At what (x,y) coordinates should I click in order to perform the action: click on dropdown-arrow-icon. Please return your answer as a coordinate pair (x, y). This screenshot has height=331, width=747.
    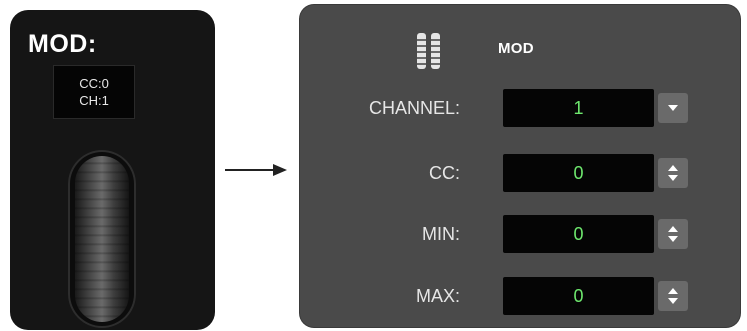
    Looking at the image, I should click on (673, 108).